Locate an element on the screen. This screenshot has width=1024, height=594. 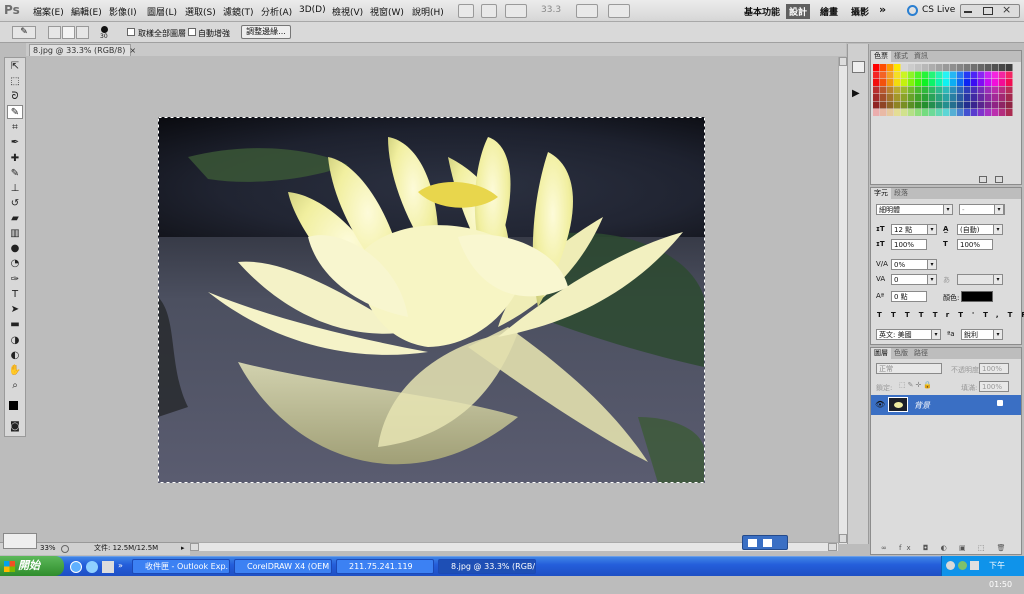
blend-mode-select: 正常 is located at coordinates (909, 368).